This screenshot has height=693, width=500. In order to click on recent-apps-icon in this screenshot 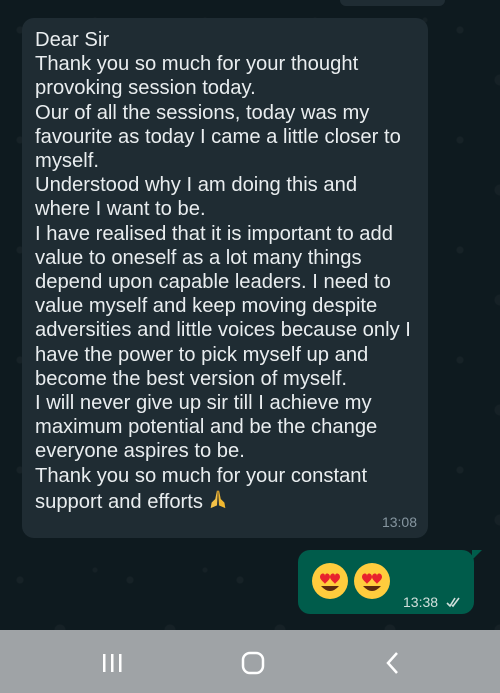, I will do `click(112, 663)`.